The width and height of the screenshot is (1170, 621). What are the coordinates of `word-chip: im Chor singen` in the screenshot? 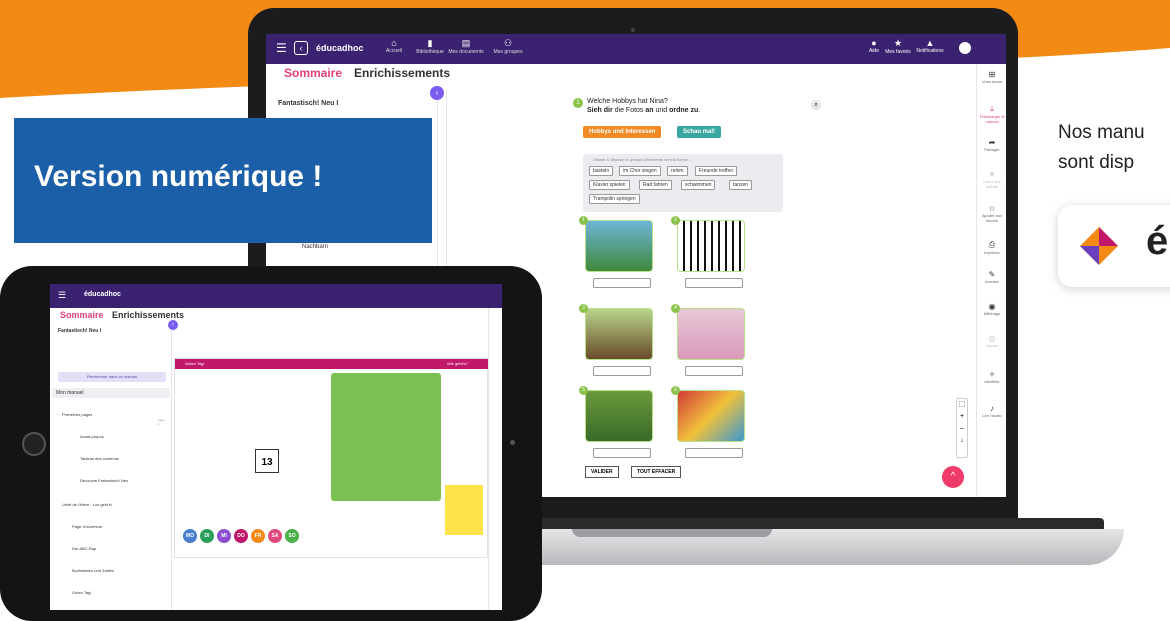 It's located at (640, 171).